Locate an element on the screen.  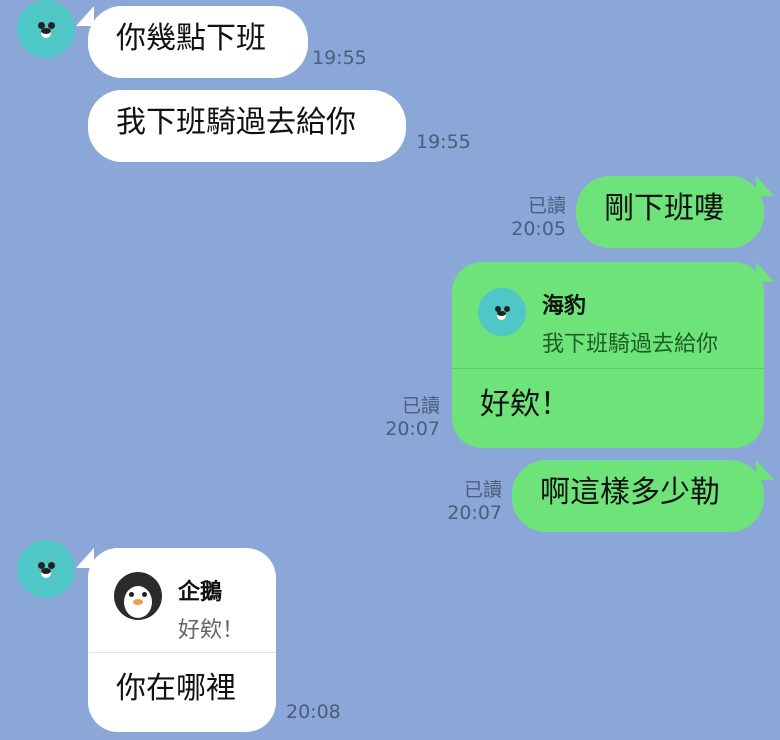
outgoing-message-bubble: 啊這樣多少勒 is located at coordinates (638, 496).